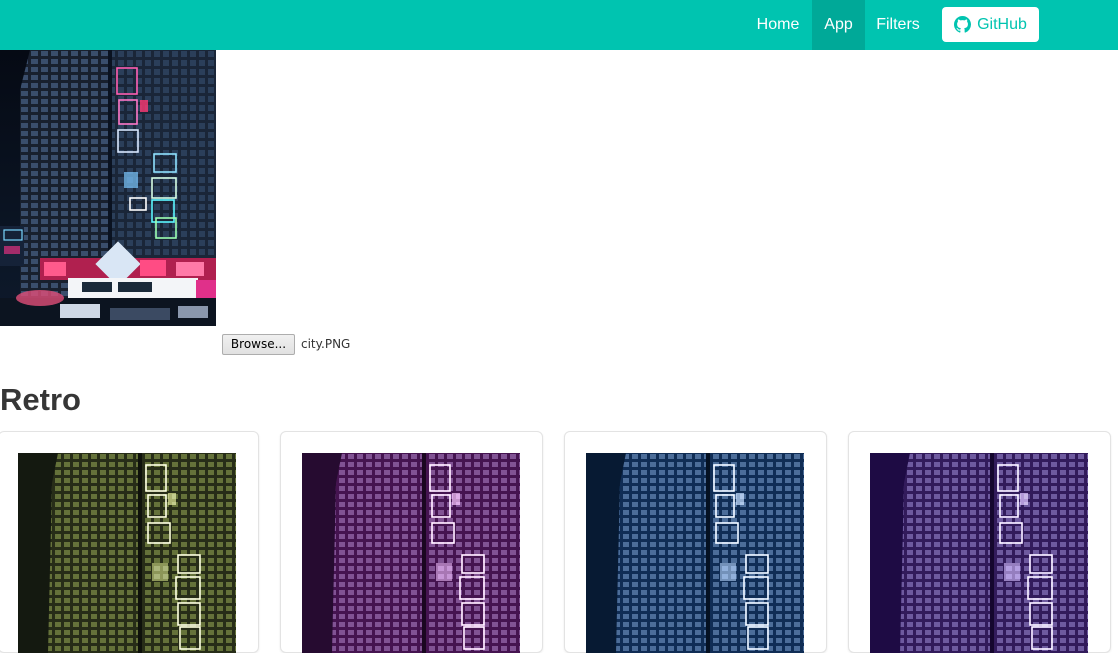  I want to click on thumb-svg, so click(127, 553).